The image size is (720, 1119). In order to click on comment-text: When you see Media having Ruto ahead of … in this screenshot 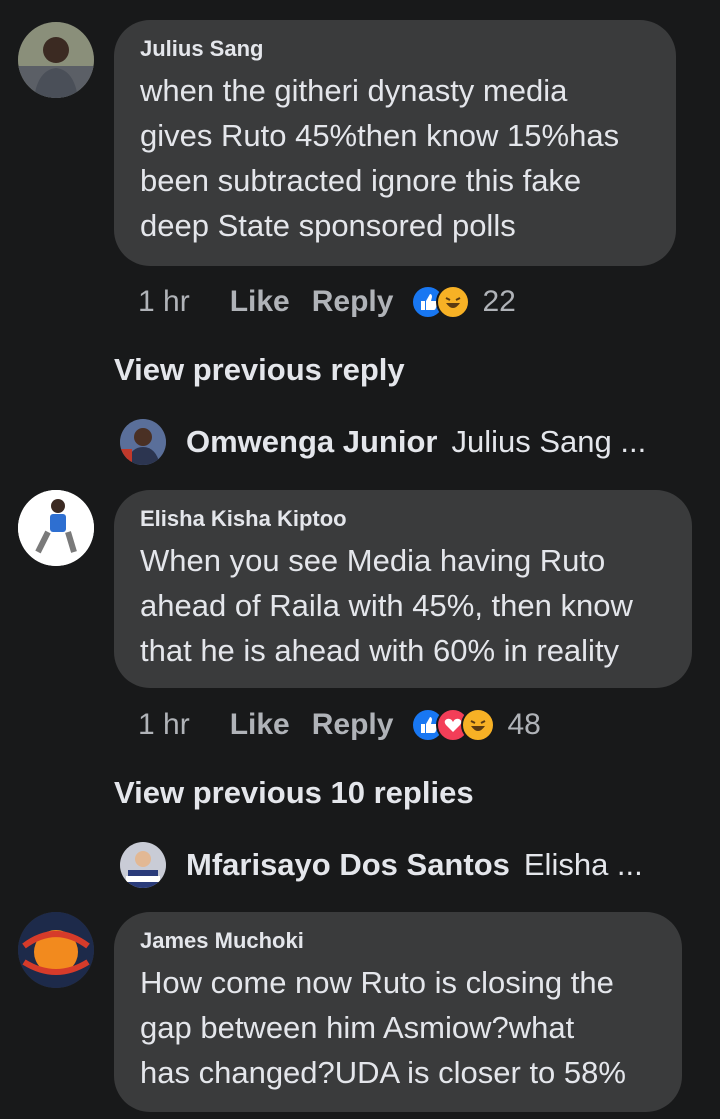, I will do `click(386, 605)`.